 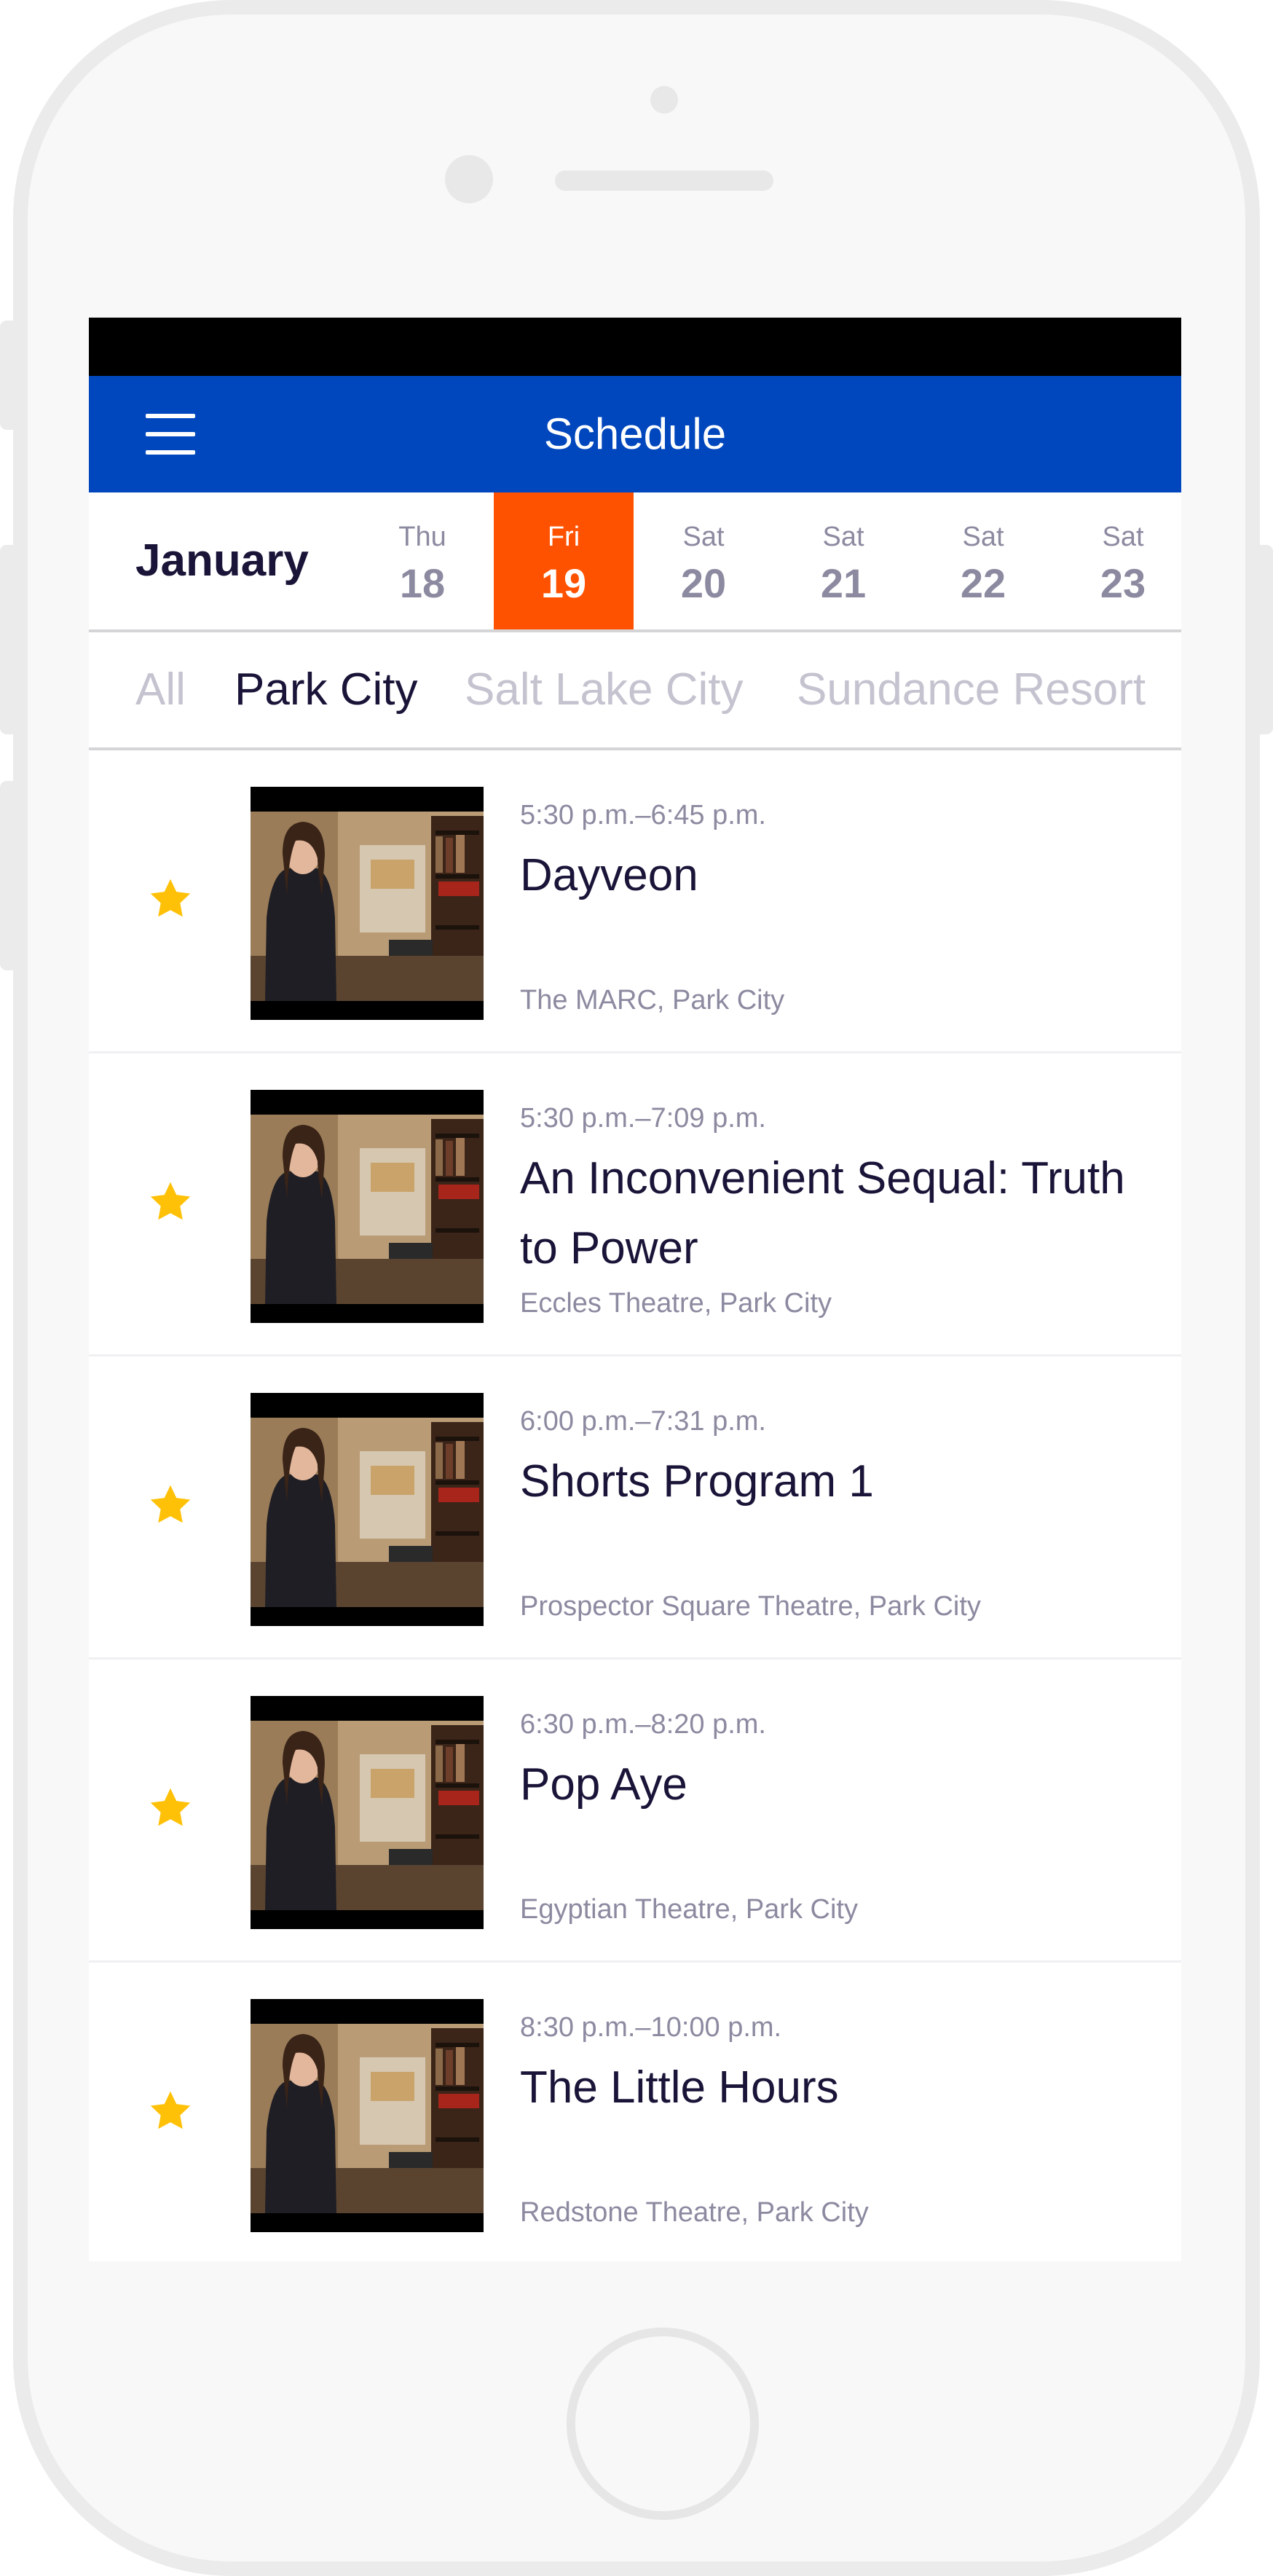 What do you see at coordinates (664, 180) in the screenshot?
I see `earpiece-speaker` at bounding box center [664, 180].